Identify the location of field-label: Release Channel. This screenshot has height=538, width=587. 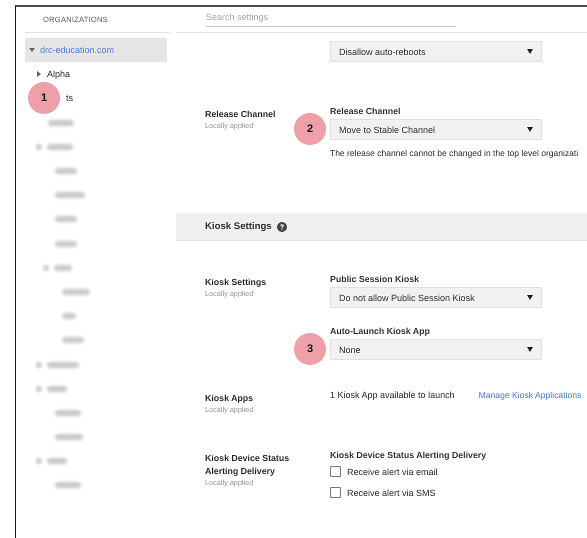
(365, 111).